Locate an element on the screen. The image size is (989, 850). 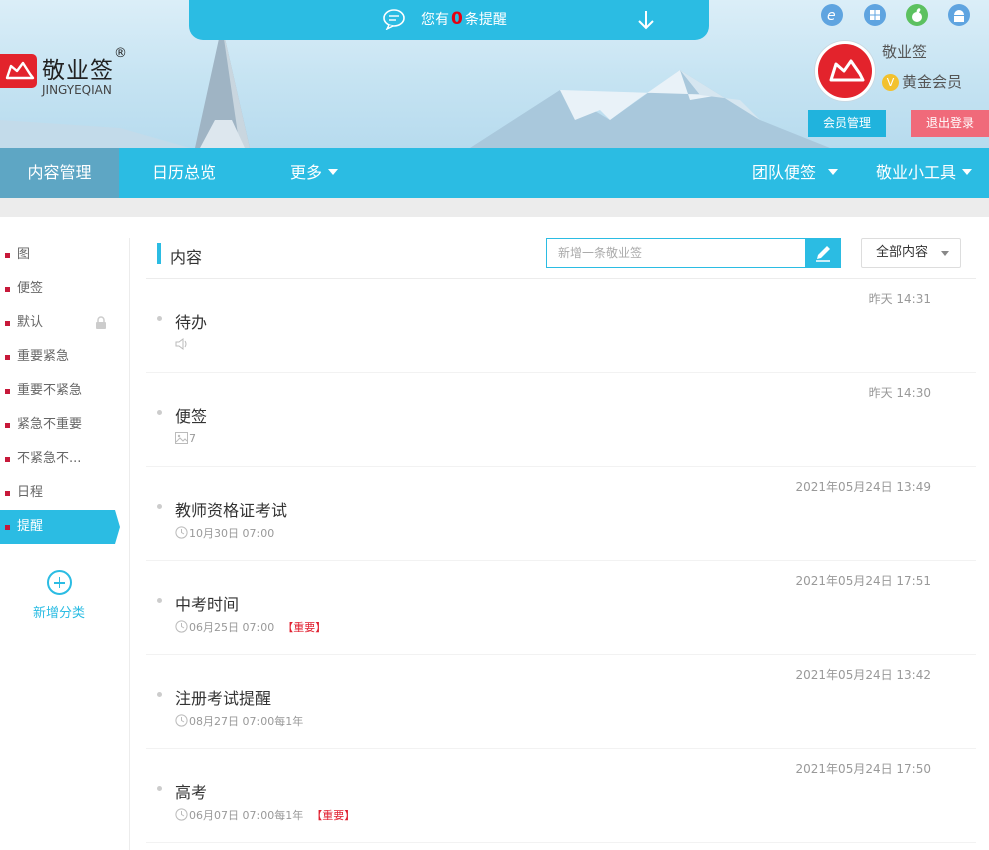
android-icon is located at coordinates (959, 15).